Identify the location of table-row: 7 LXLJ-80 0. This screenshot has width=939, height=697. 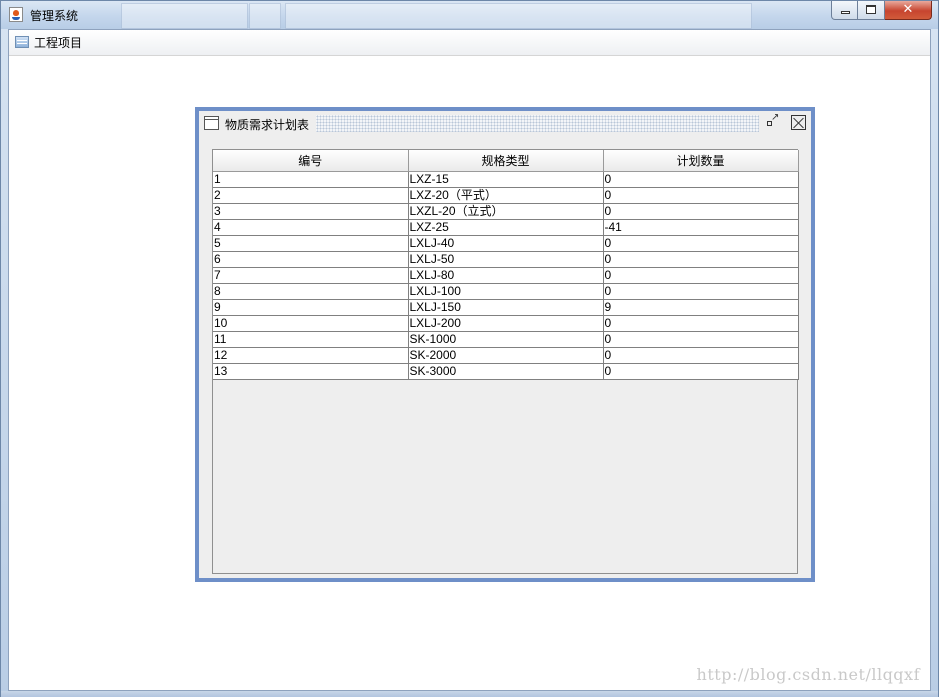
(506, 275).